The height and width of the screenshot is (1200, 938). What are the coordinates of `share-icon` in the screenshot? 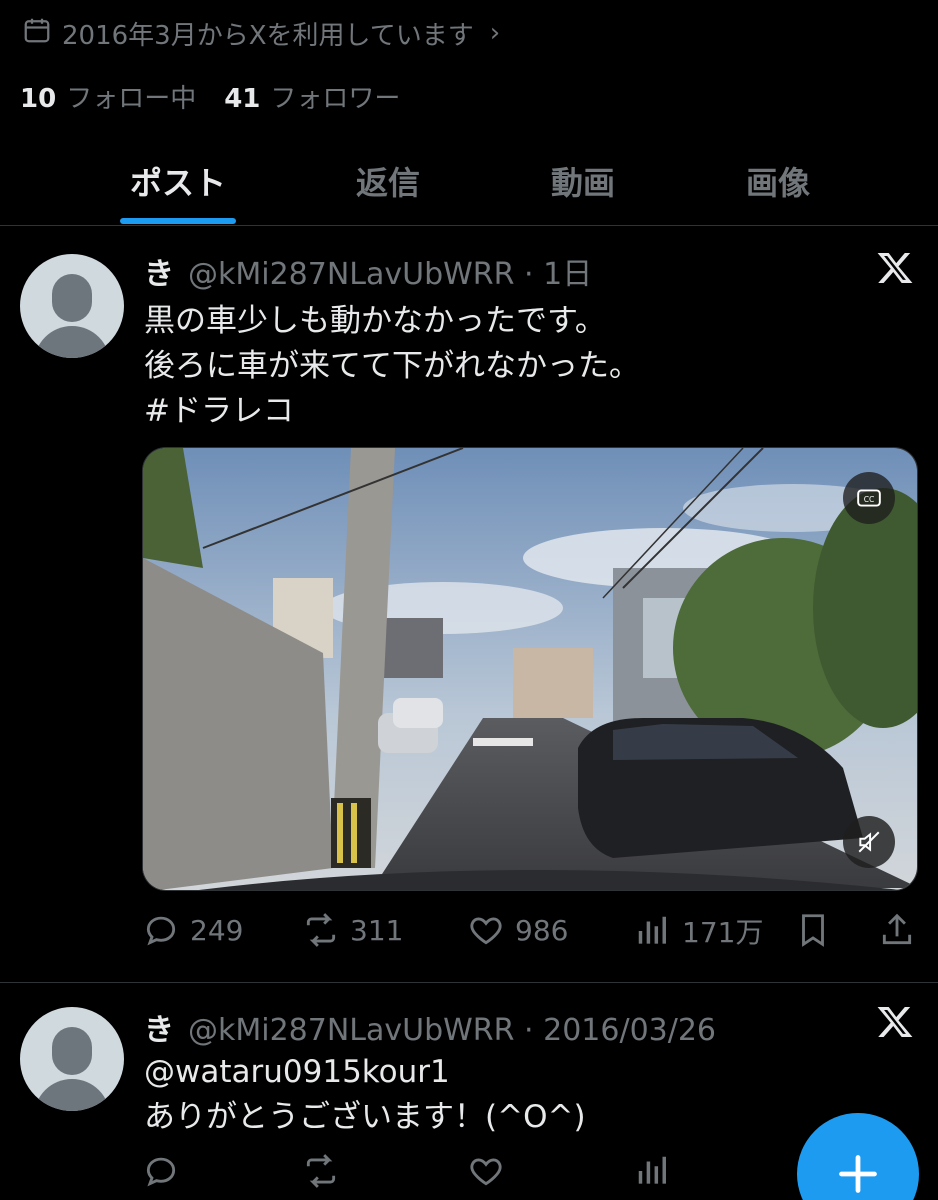 It's located at (897, 929).